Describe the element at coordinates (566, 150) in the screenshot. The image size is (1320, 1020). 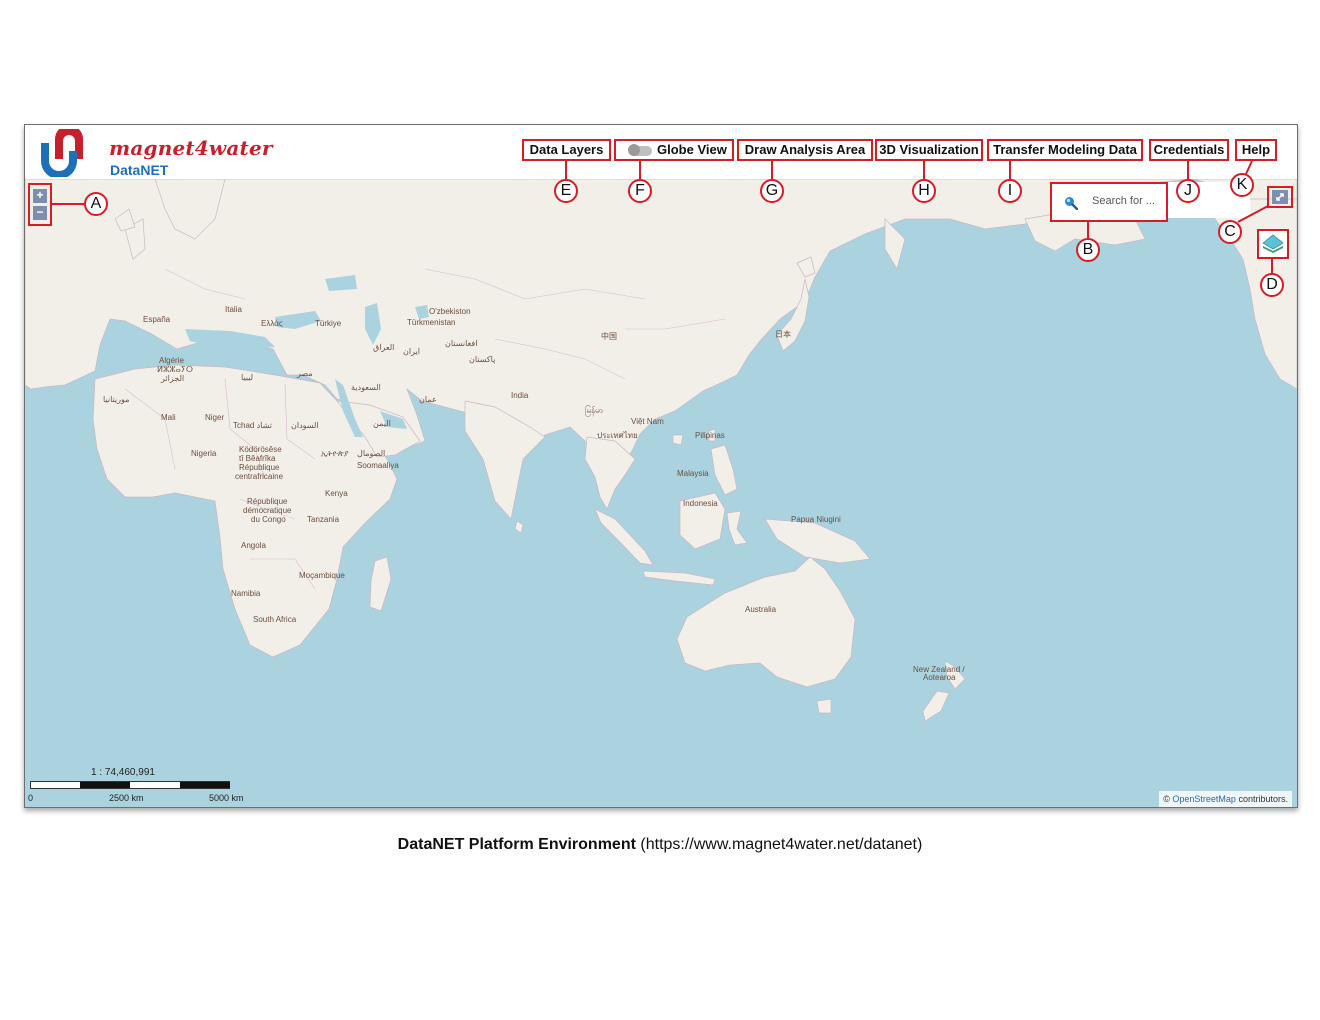
I see `data-layers-button: Data Layers` at that location.